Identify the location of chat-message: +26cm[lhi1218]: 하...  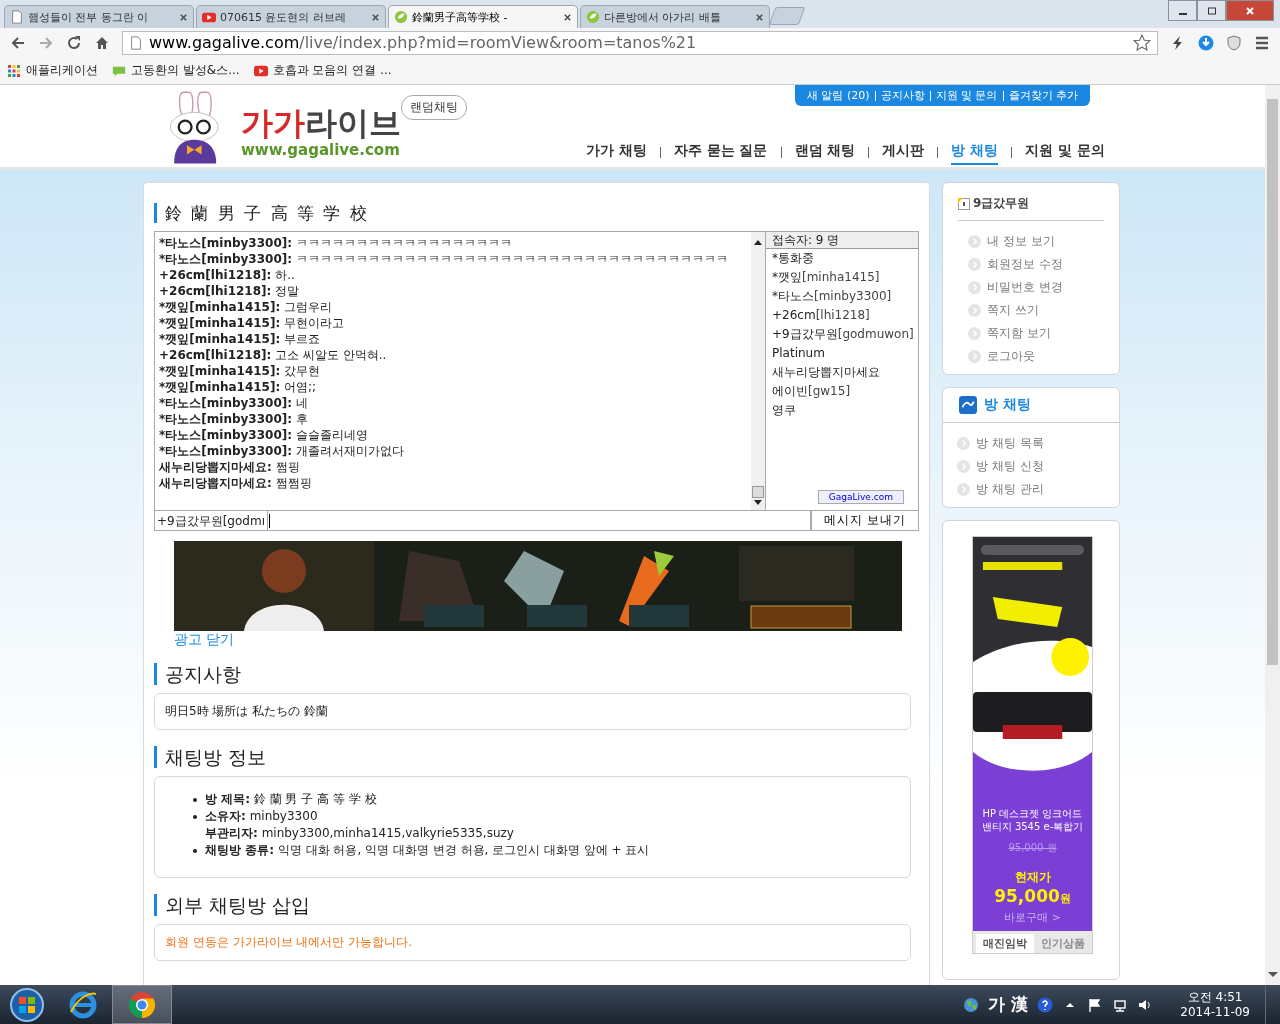
(227, 275).